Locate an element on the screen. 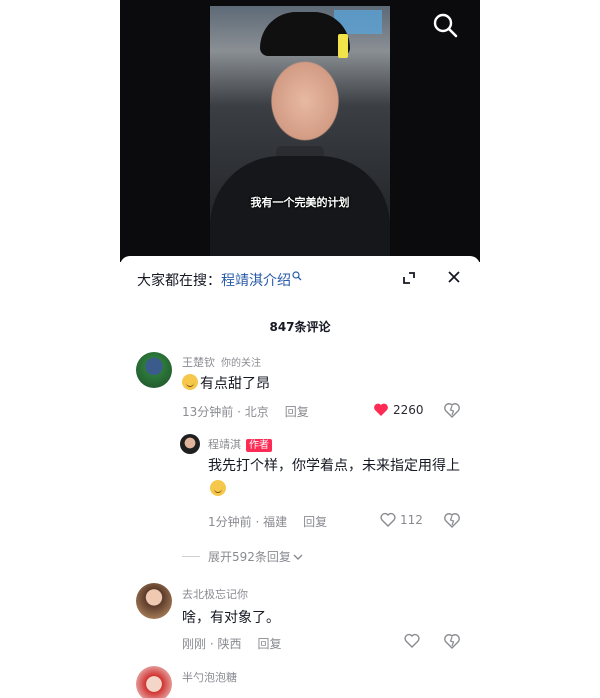  expand-replies-label: 展开592条回复 is located at coordinates (249, 557).